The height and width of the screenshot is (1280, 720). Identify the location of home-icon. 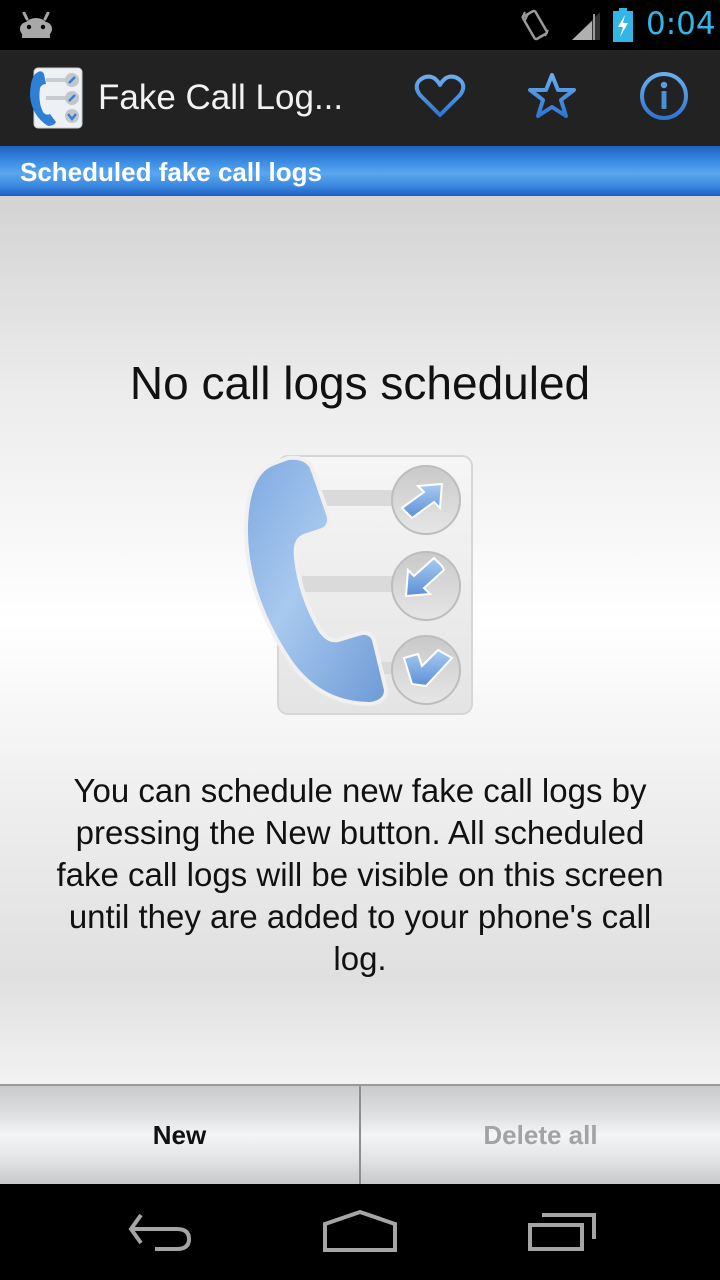
(360, 1233).